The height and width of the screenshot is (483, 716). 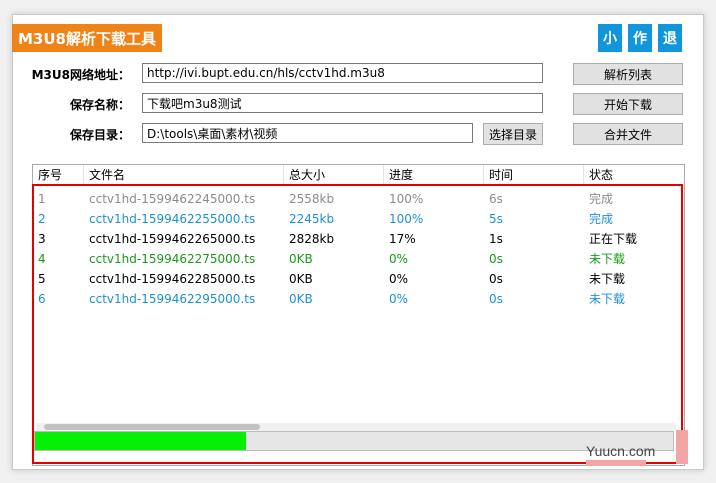 What do you see at coordinates (513, 134) in the screenshot?
I see `select-dir-button: 选择目录` at bounding box center [513, 134].